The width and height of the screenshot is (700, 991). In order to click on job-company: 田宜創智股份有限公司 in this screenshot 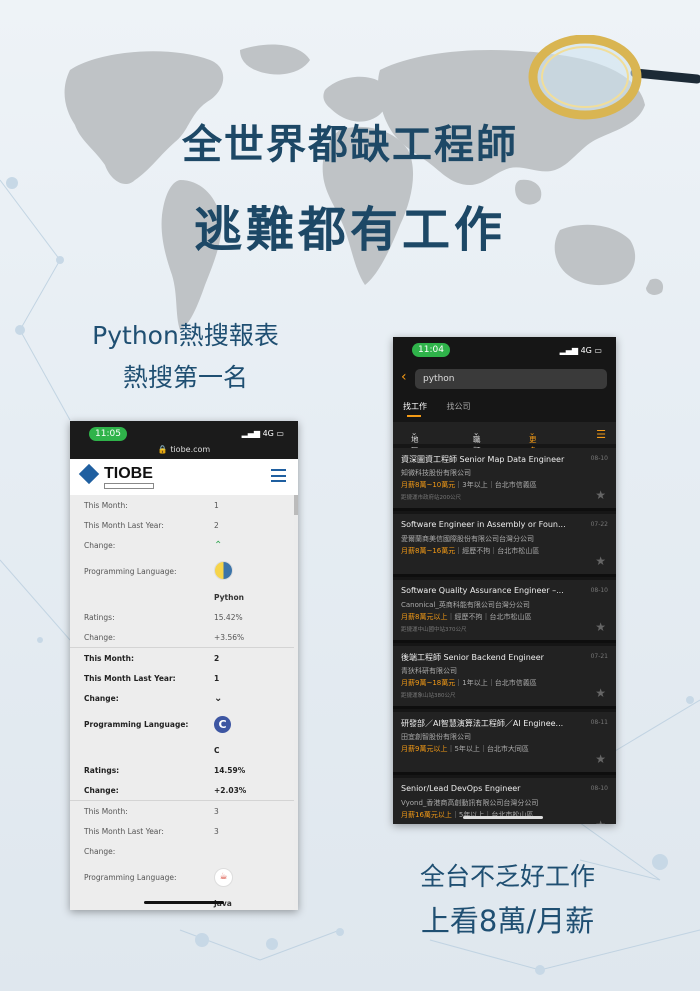, I will do `click(436, 737)`.